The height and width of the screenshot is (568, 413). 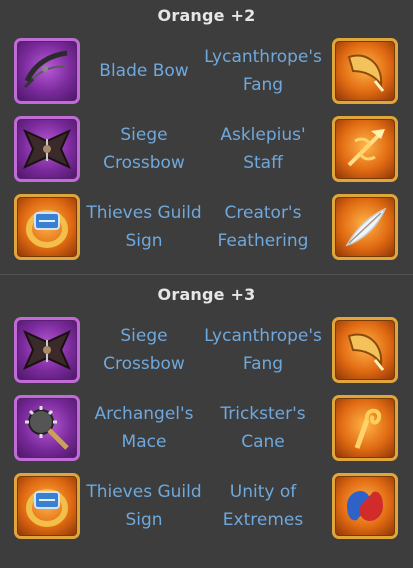 What do you see at coordinates (263, 227) in the screenshot?
I see `item-name: Creator's Feathering` at bounding box center [263, 227].